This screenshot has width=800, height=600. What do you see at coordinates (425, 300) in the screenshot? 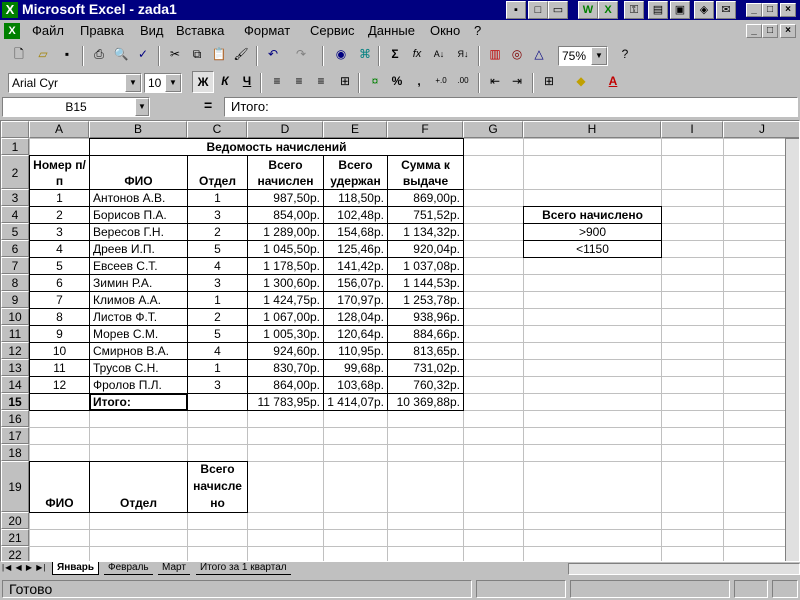
I see `cell-payout: 1 253,78р.` at bounding box center [425, 300].